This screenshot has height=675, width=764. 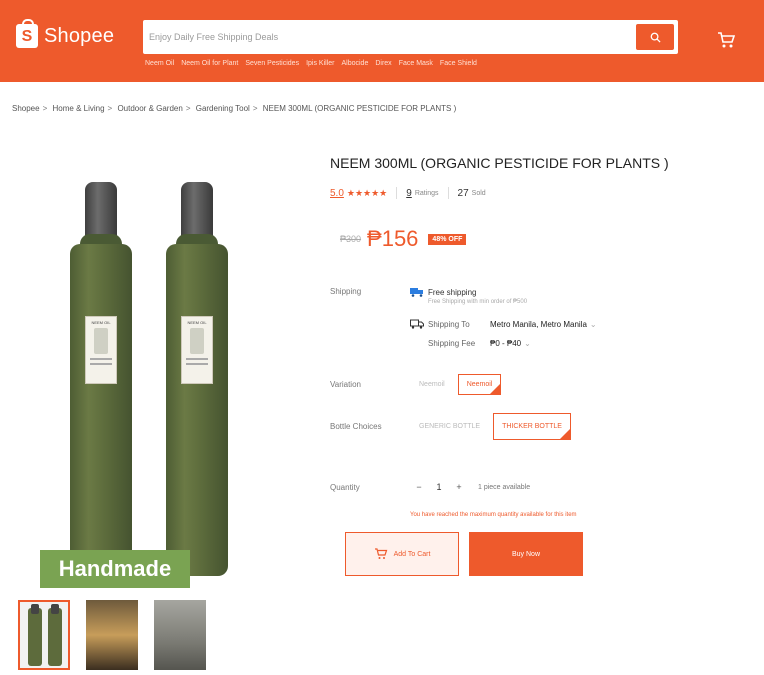 I want to click on search-bar, so click(x=410, y=37).